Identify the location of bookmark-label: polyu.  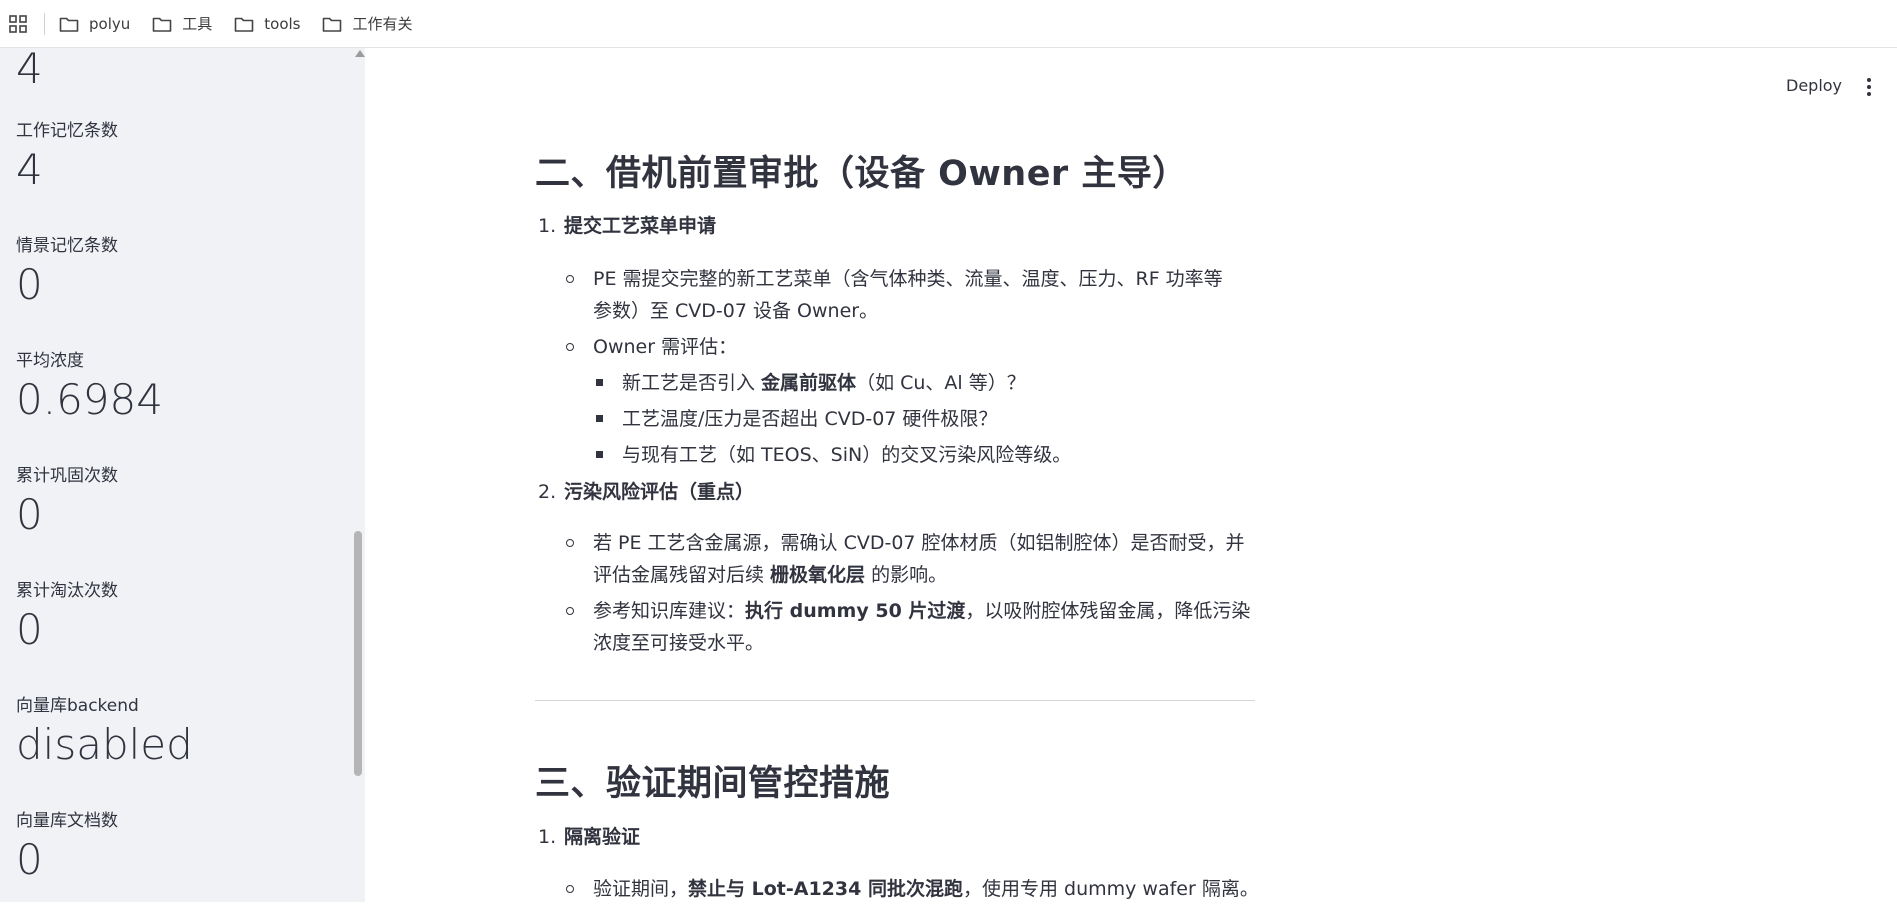
(110, 23).